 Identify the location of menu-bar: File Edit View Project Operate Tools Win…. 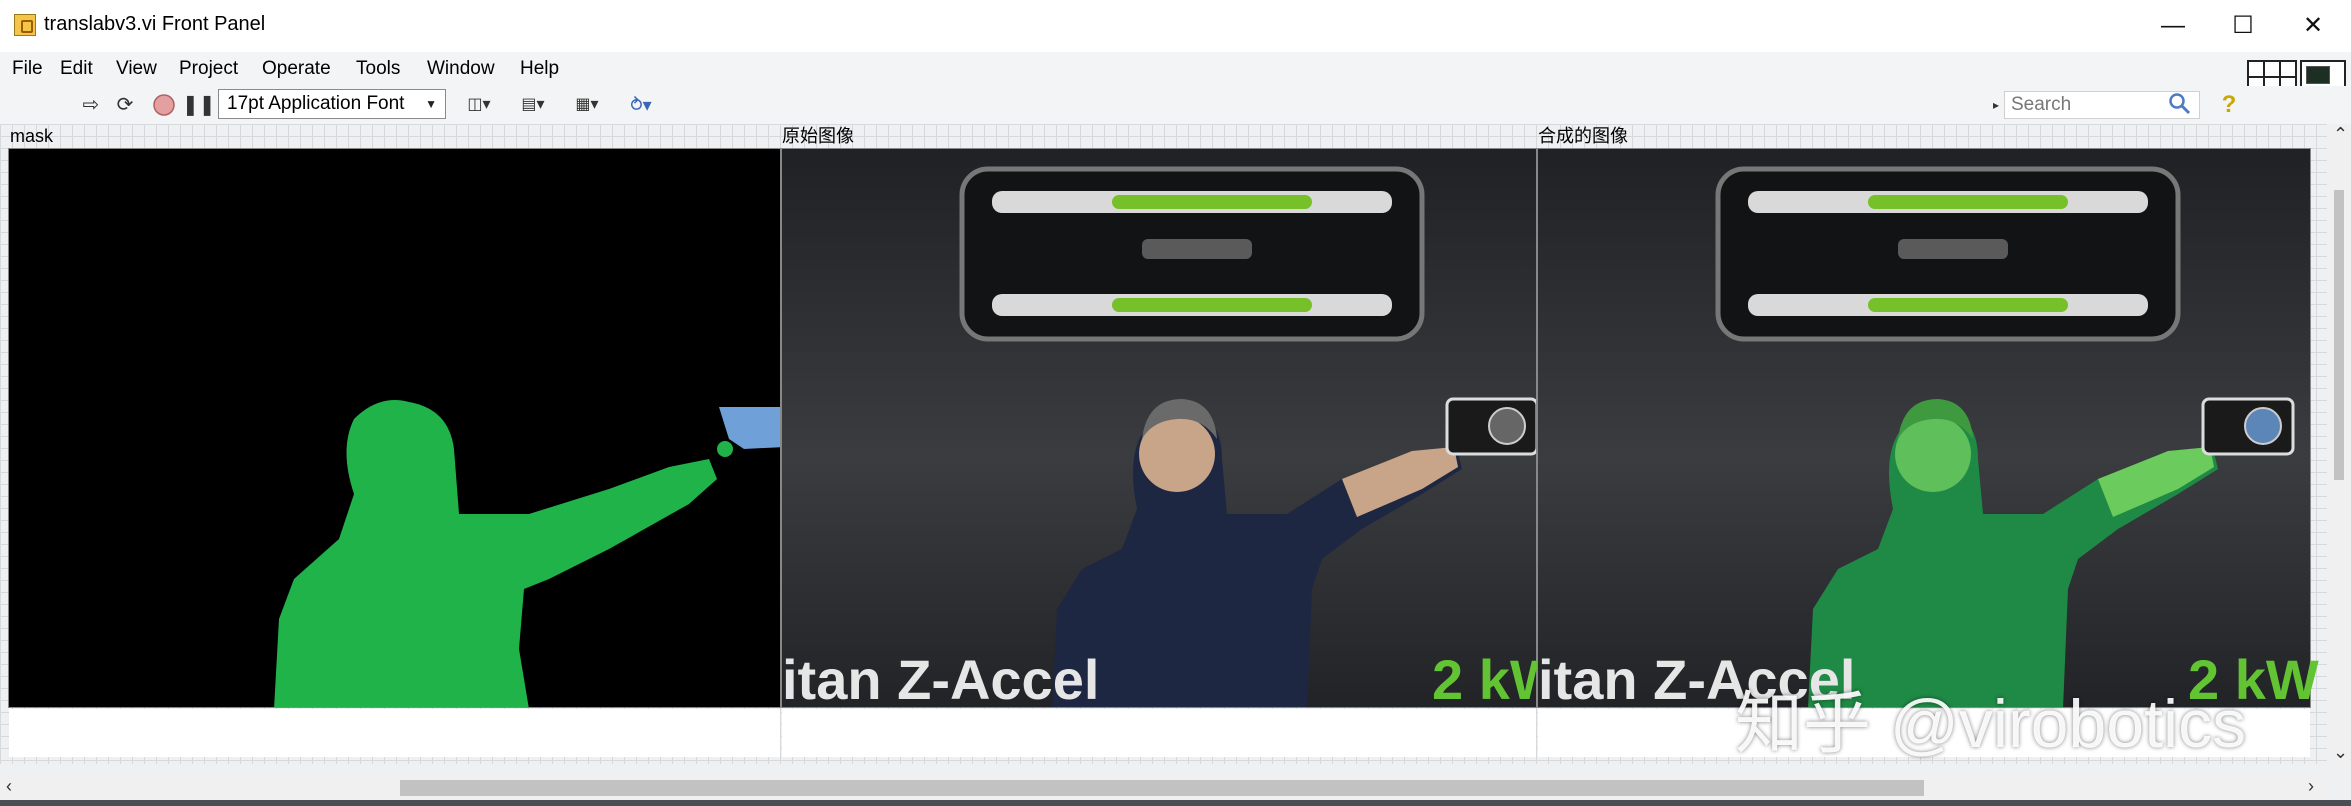
(1175, 69).